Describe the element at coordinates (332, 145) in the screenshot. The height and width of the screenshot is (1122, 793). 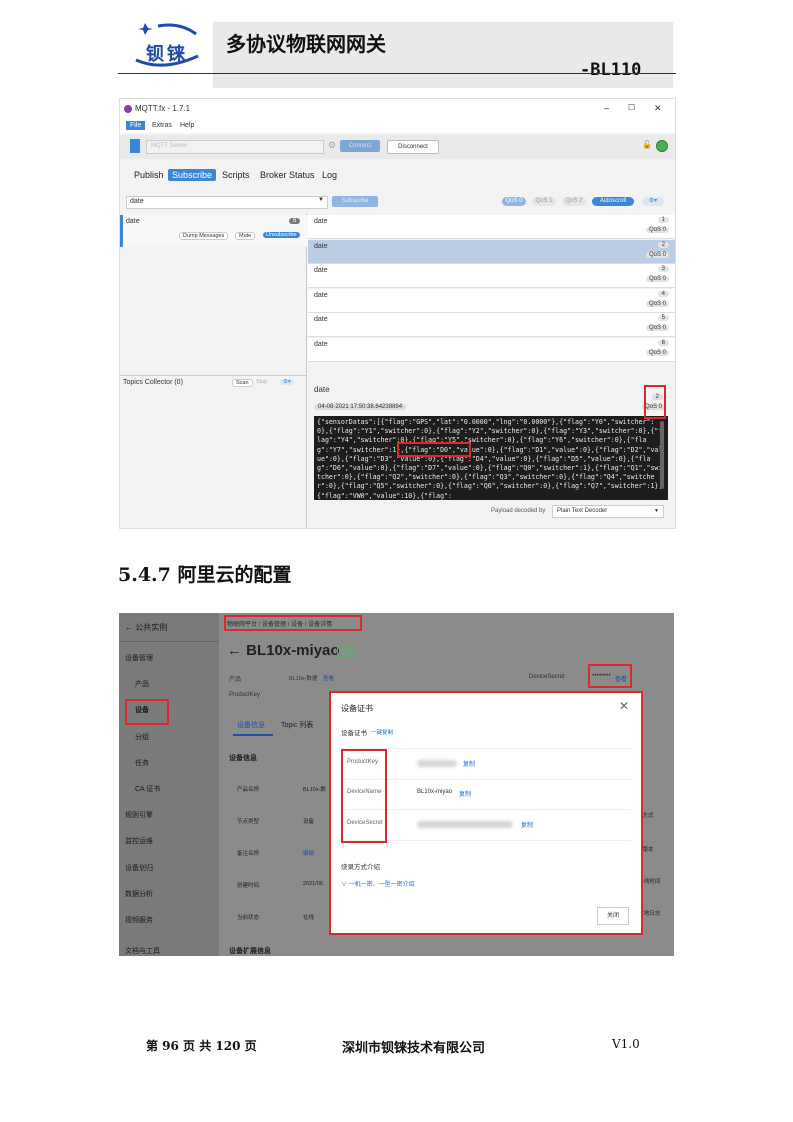
I see `settings-gear-icon: ⚙` at that location.